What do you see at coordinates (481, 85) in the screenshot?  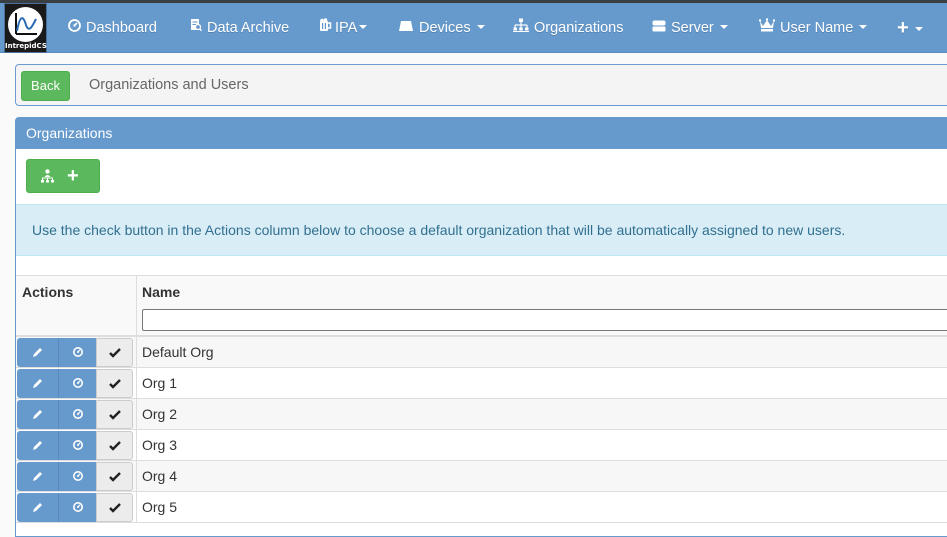 I see `breadcrumb: Back Organizations and Users` at bounding box center [481, 85].